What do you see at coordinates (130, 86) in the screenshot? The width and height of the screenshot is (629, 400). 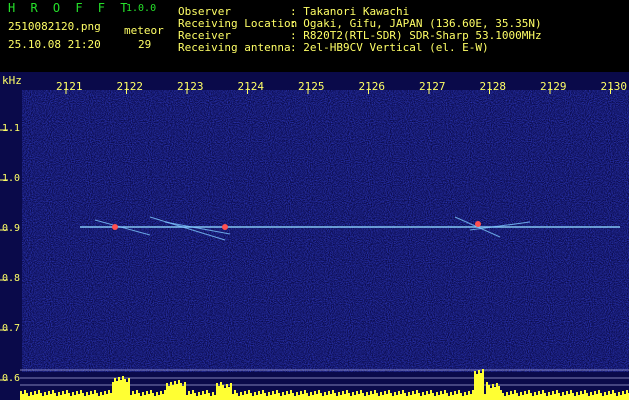 I see `x-tick-label: 2122` at bounding box center [130, 86].